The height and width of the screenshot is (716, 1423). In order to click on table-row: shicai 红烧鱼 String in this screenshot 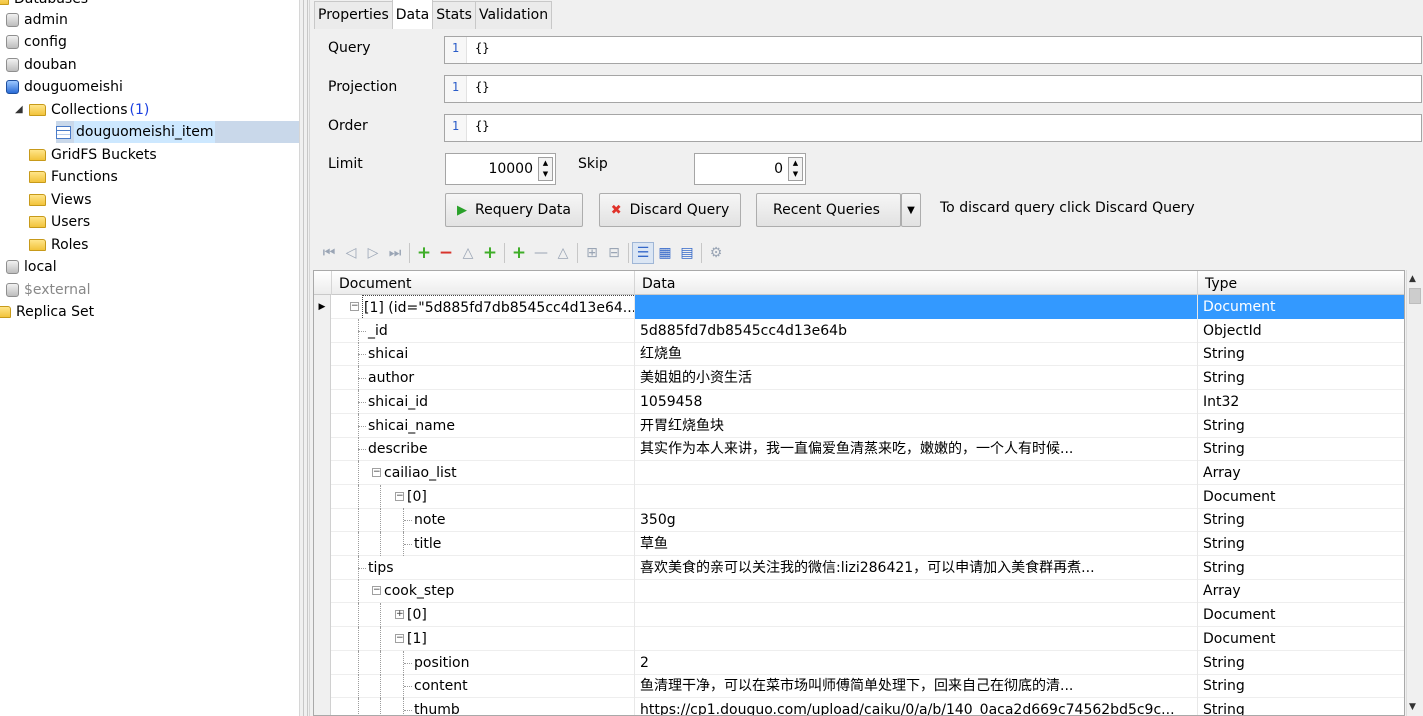, I will do `click(859, 354)`.